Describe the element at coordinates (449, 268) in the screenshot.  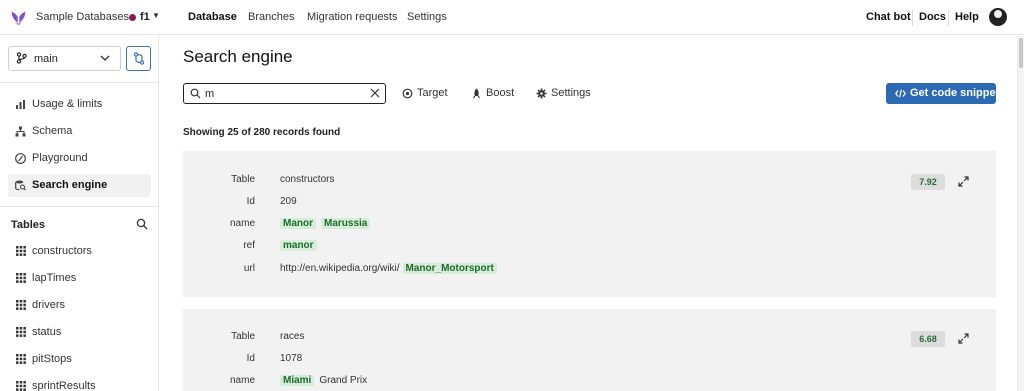
I see `highlight-match: Manor_Motorsport` at that location.